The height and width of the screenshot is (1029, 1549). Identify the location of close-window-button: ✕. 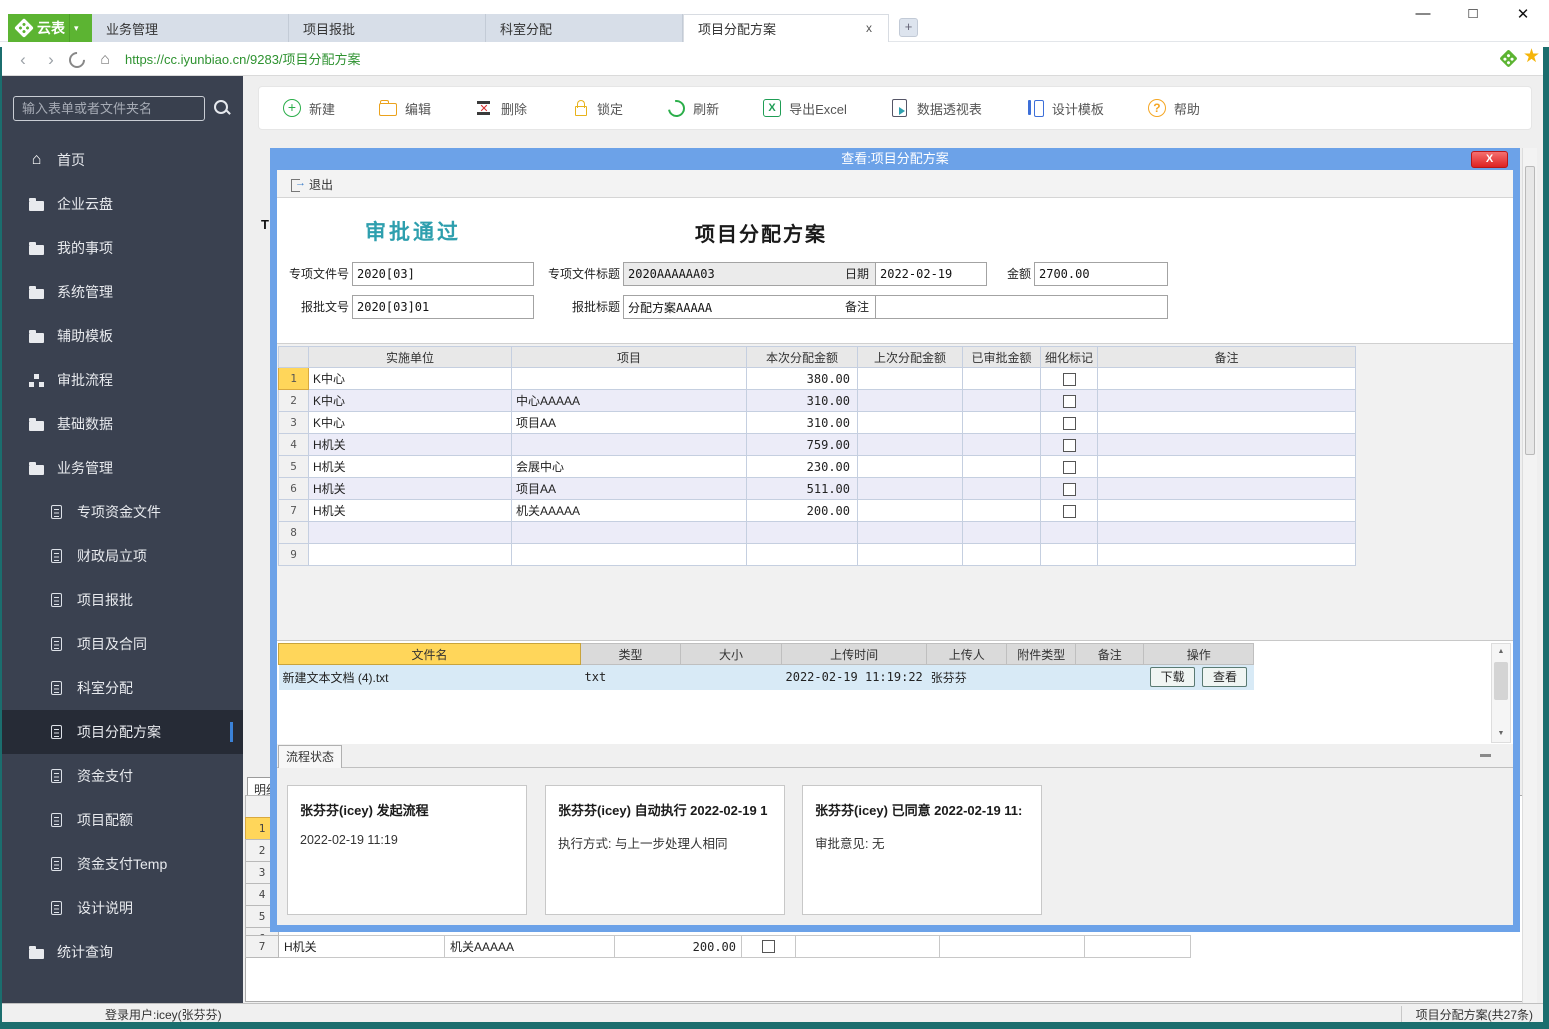
(1523, 14).